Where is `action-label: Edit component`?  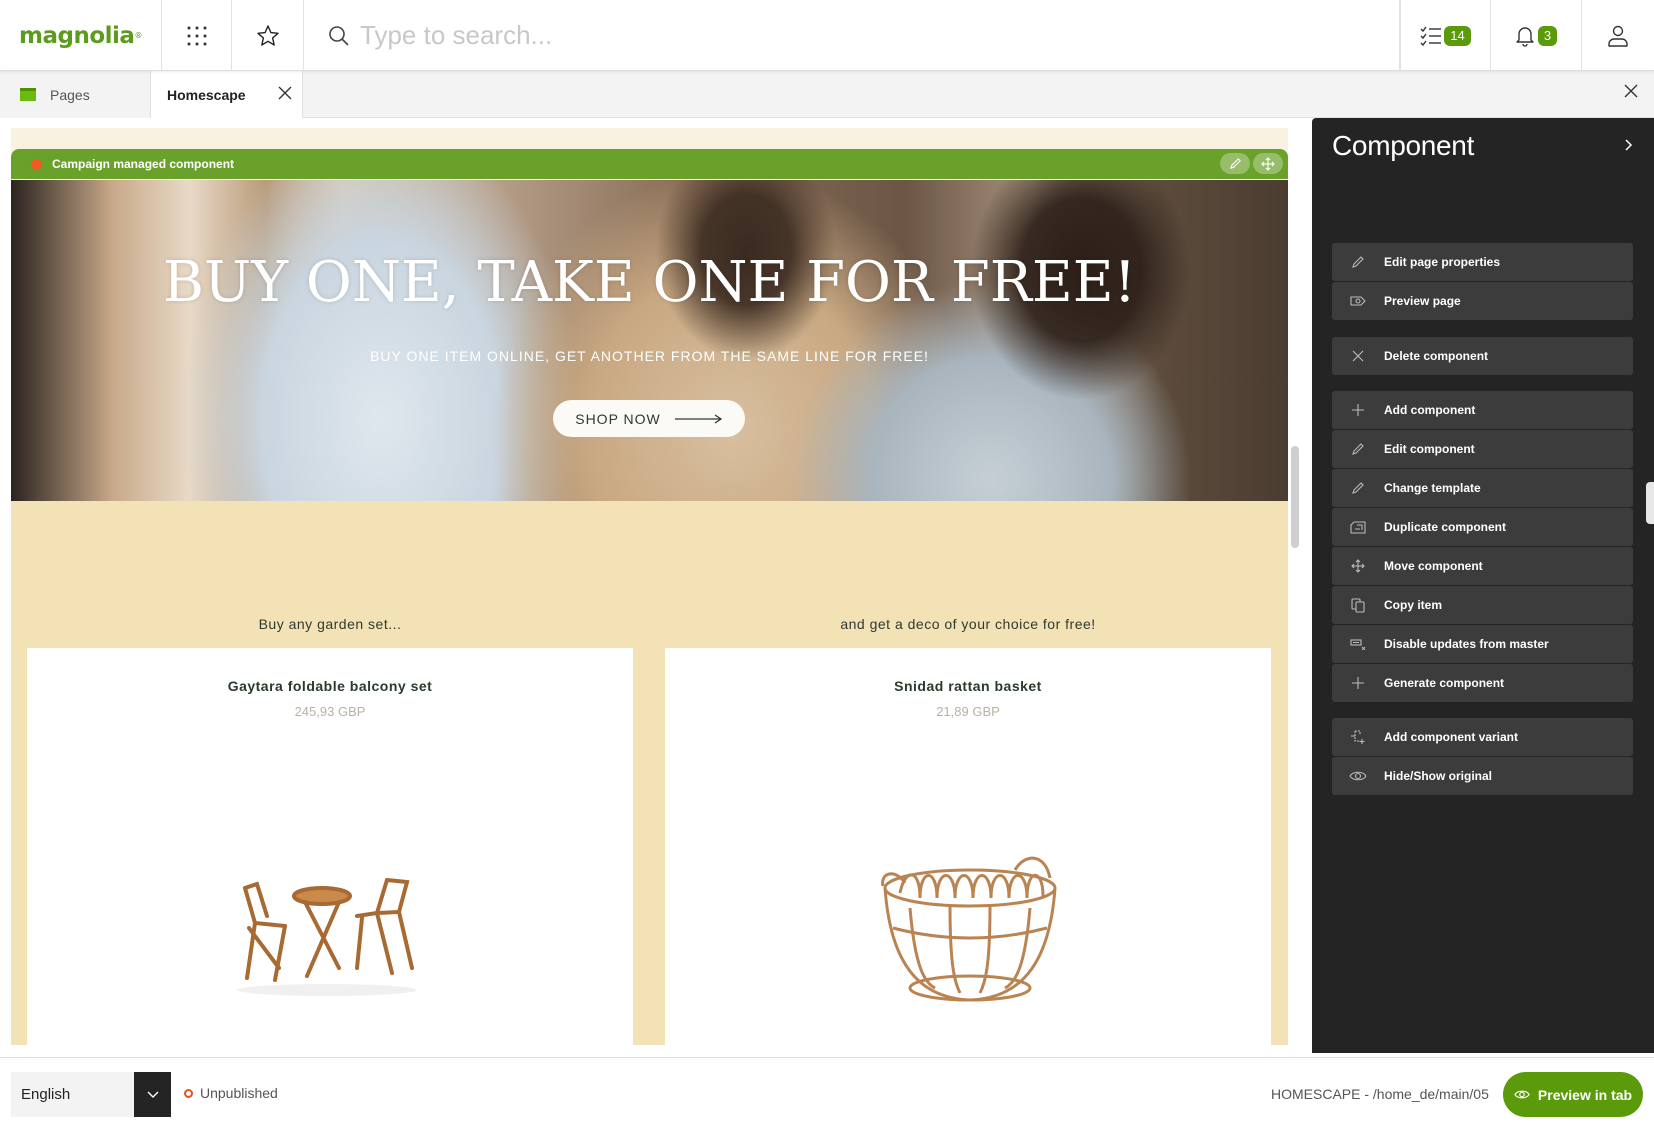
action-label: Edit component is located at coordinates (1429, 449).